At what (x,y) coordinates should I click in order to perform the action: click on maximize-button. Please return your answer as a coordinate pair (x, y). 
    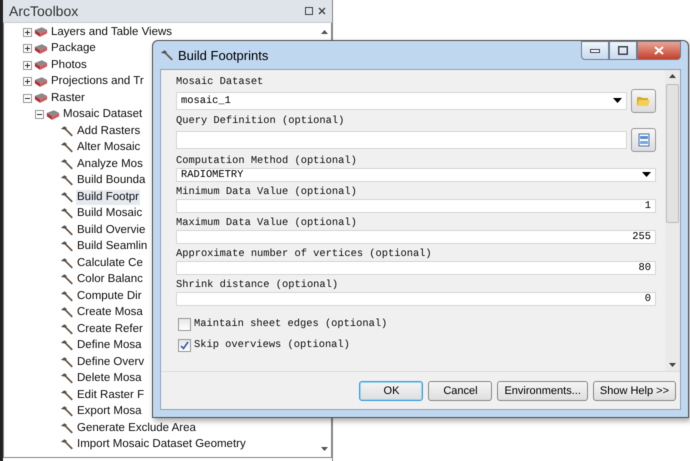
    Looking at the image, I should click on (623, 50).